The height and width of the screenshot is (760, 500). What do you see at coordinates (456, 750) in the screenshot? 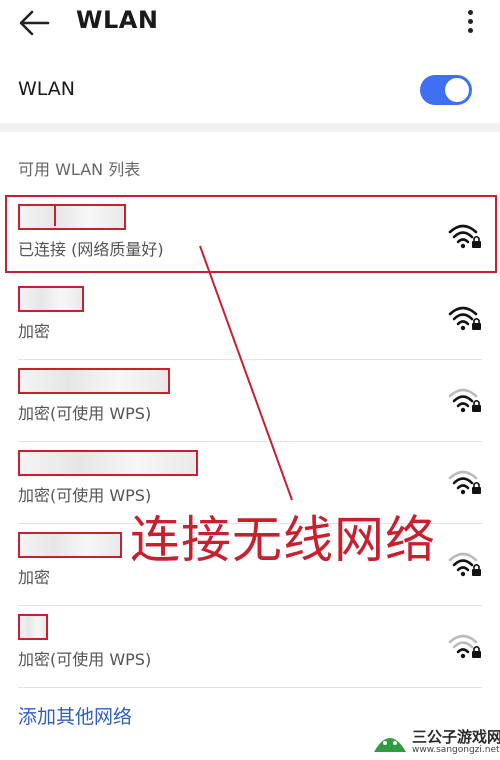
I see `watermark-url: www.sangongzi.net` at bounding box center [456, 750].